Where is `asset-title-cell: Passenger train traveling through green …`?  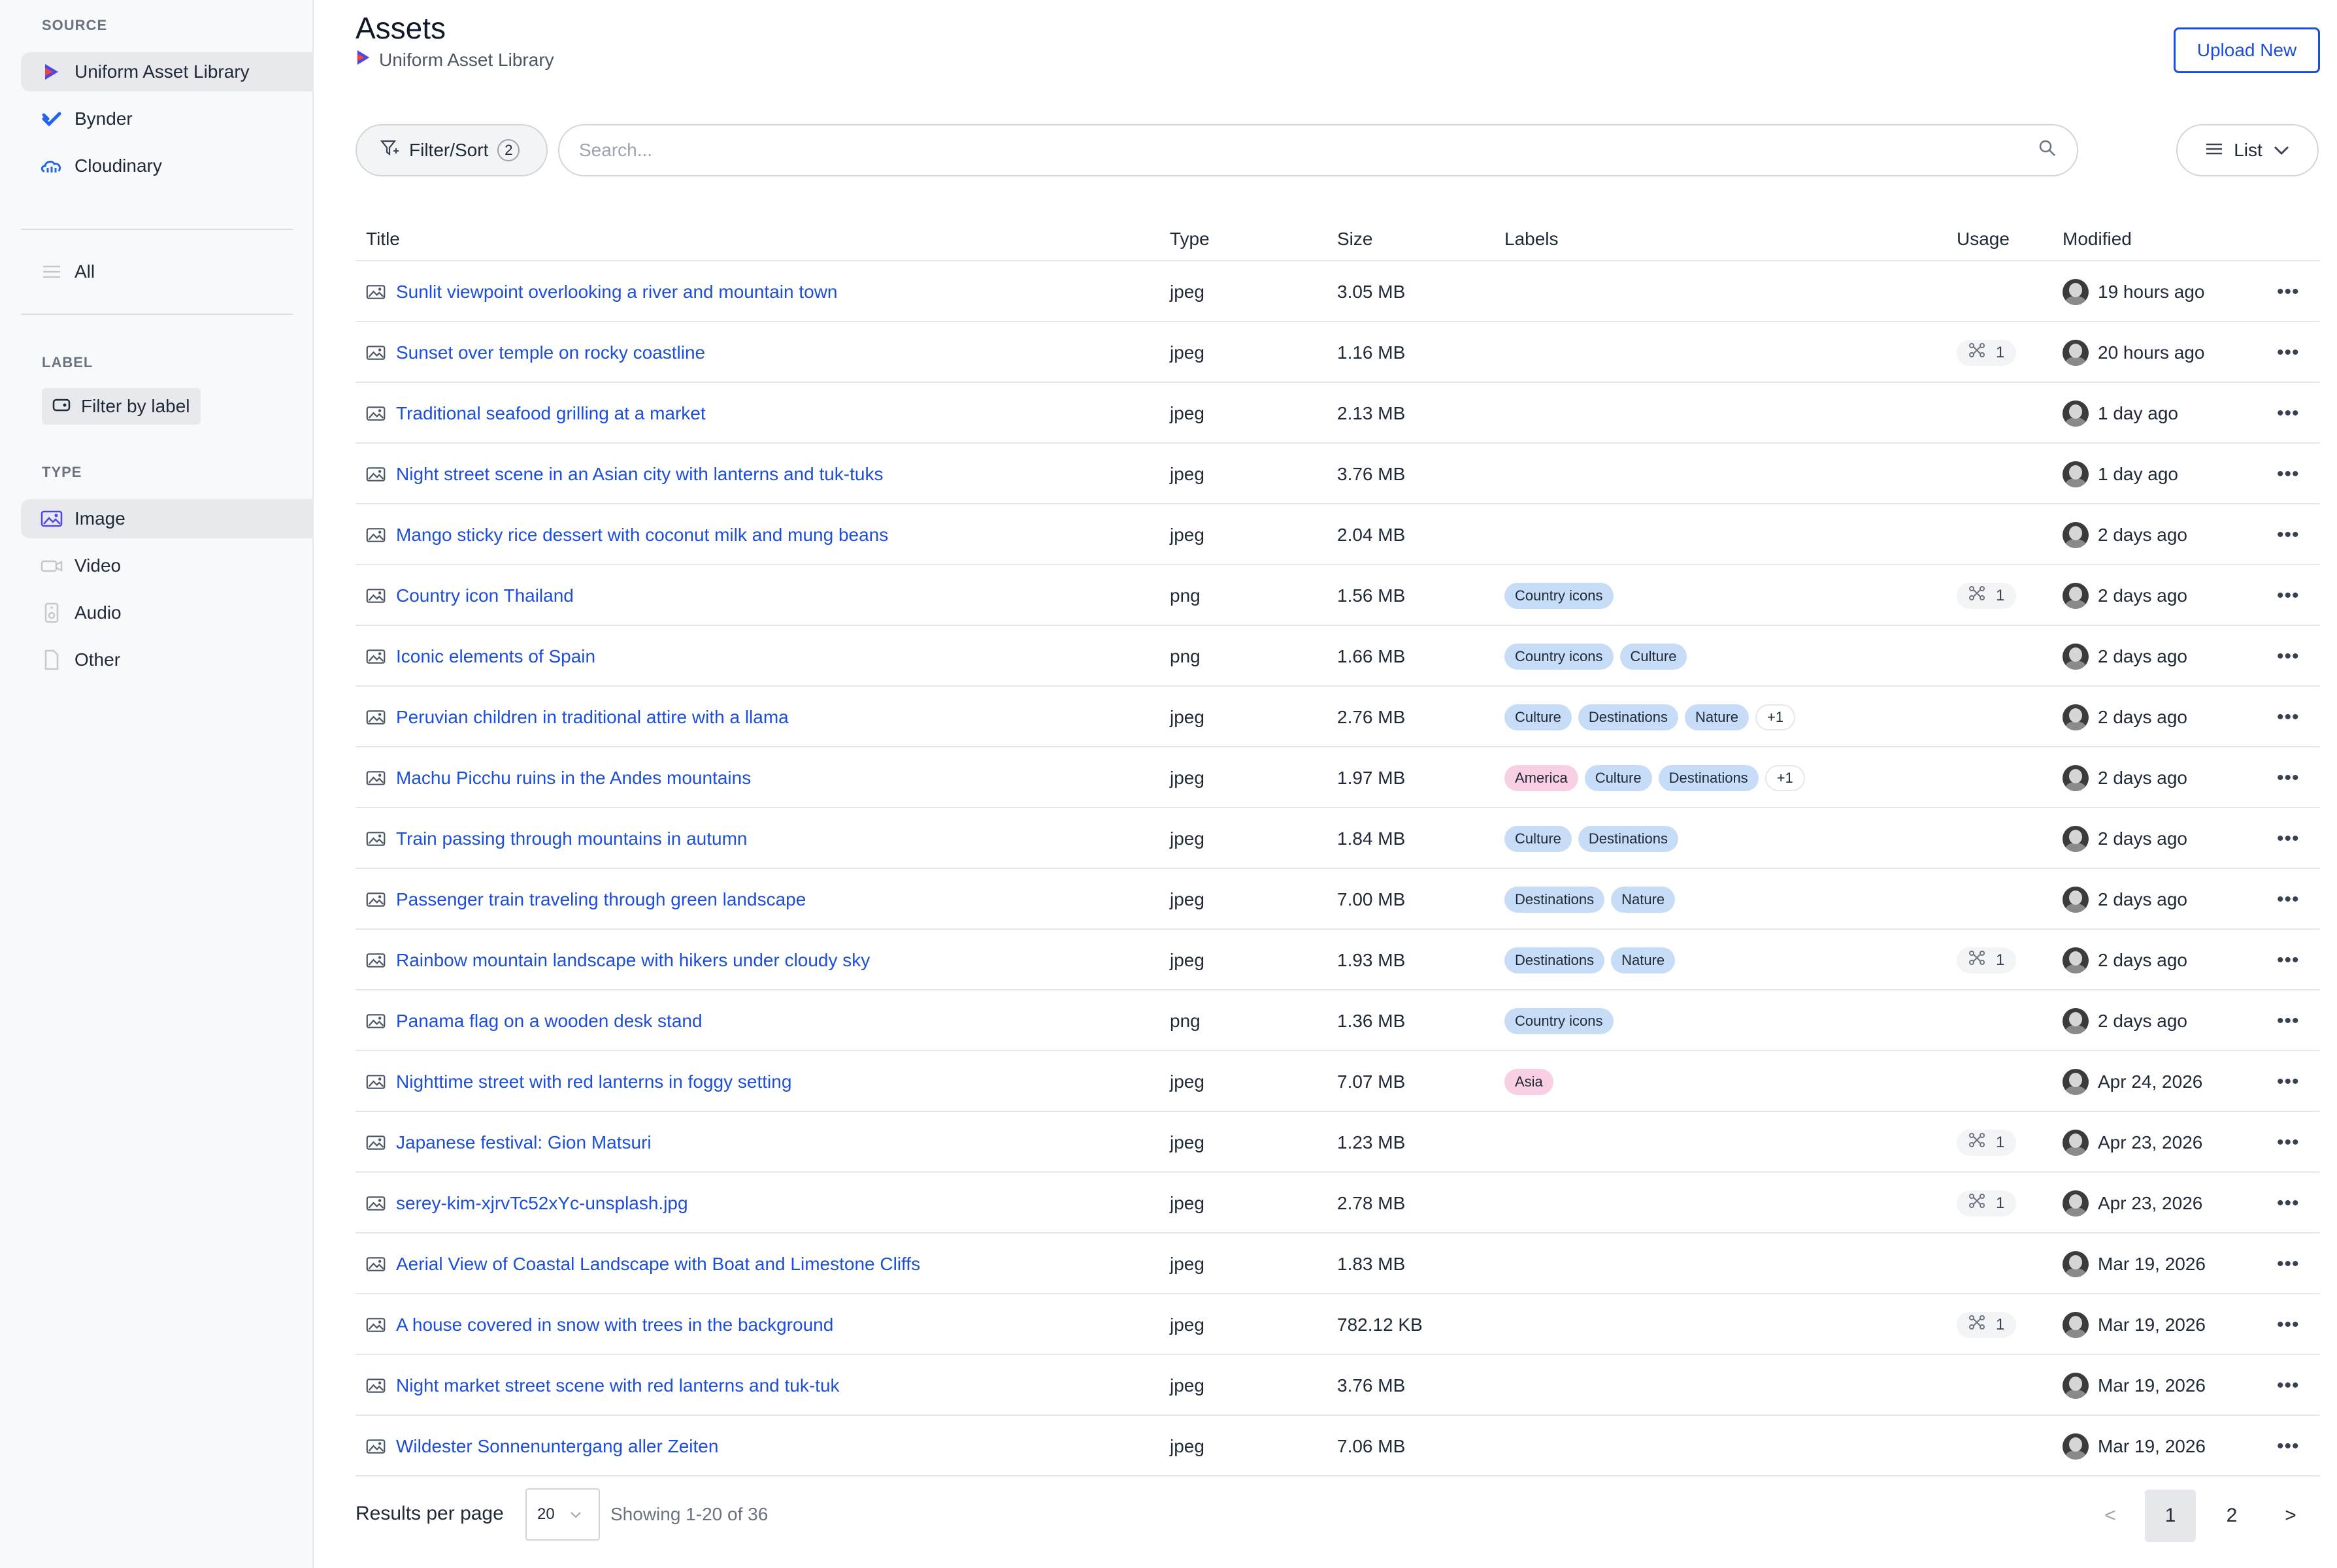
asset-title-cell: Passenger train traveling through green … is located at coordinates (586, 899).